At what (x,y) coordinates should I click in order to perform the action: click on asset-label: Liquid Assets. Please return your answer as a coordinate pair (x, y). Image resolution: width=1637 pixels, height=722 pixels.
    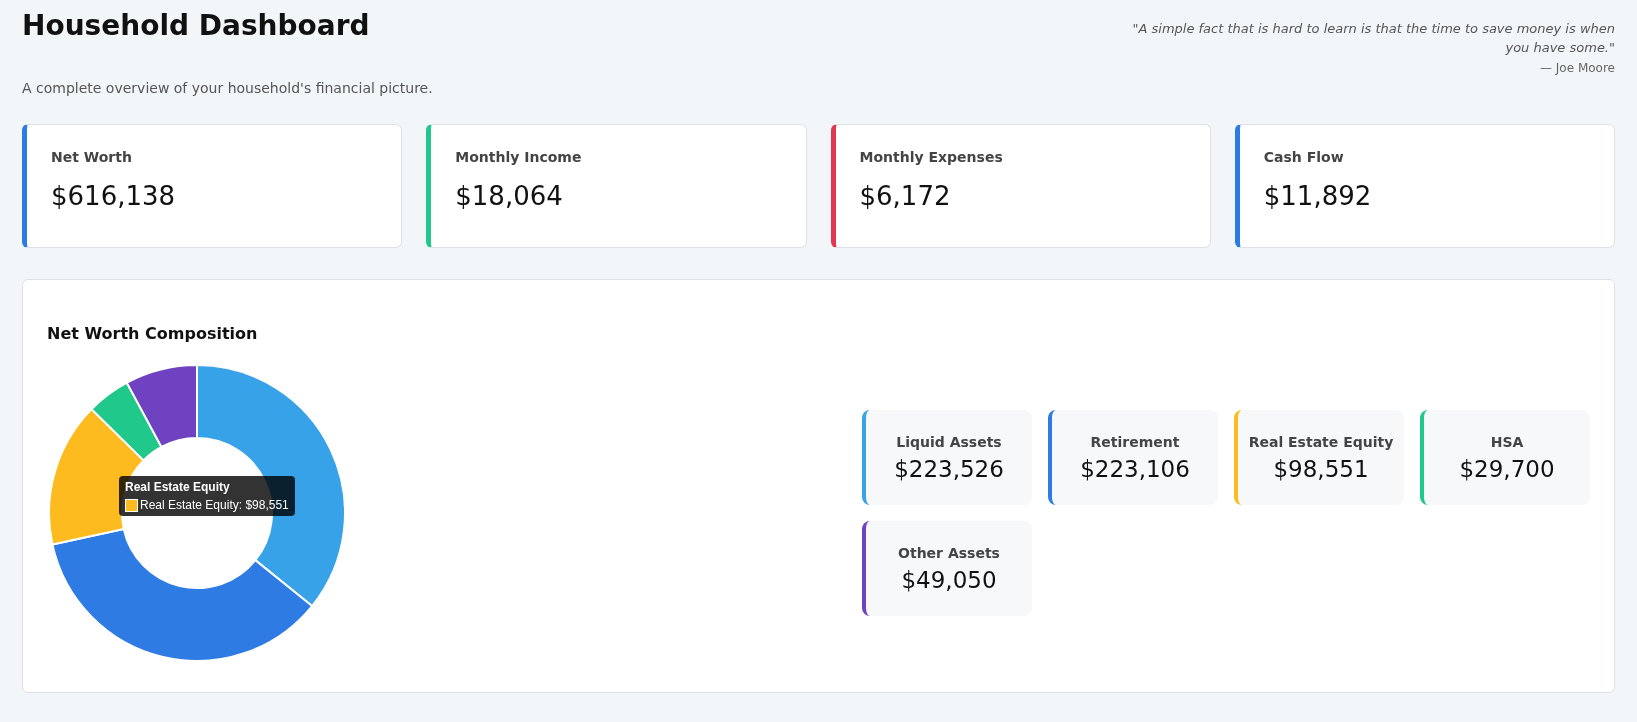
    Looking at the image, I should click on (949, 441).